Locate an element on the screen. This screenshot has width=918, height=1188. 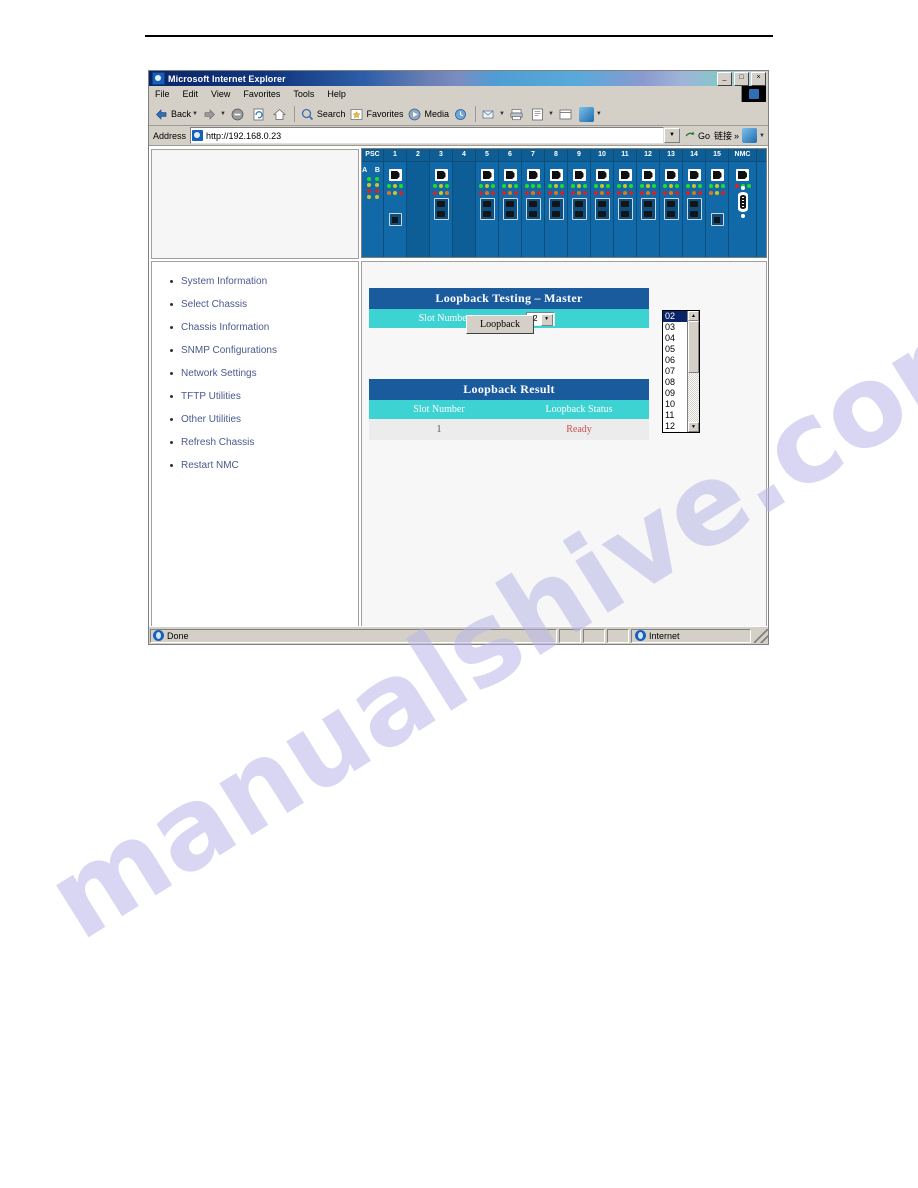
dropdown-option-10: 10 is located at coordinates (675, 404).